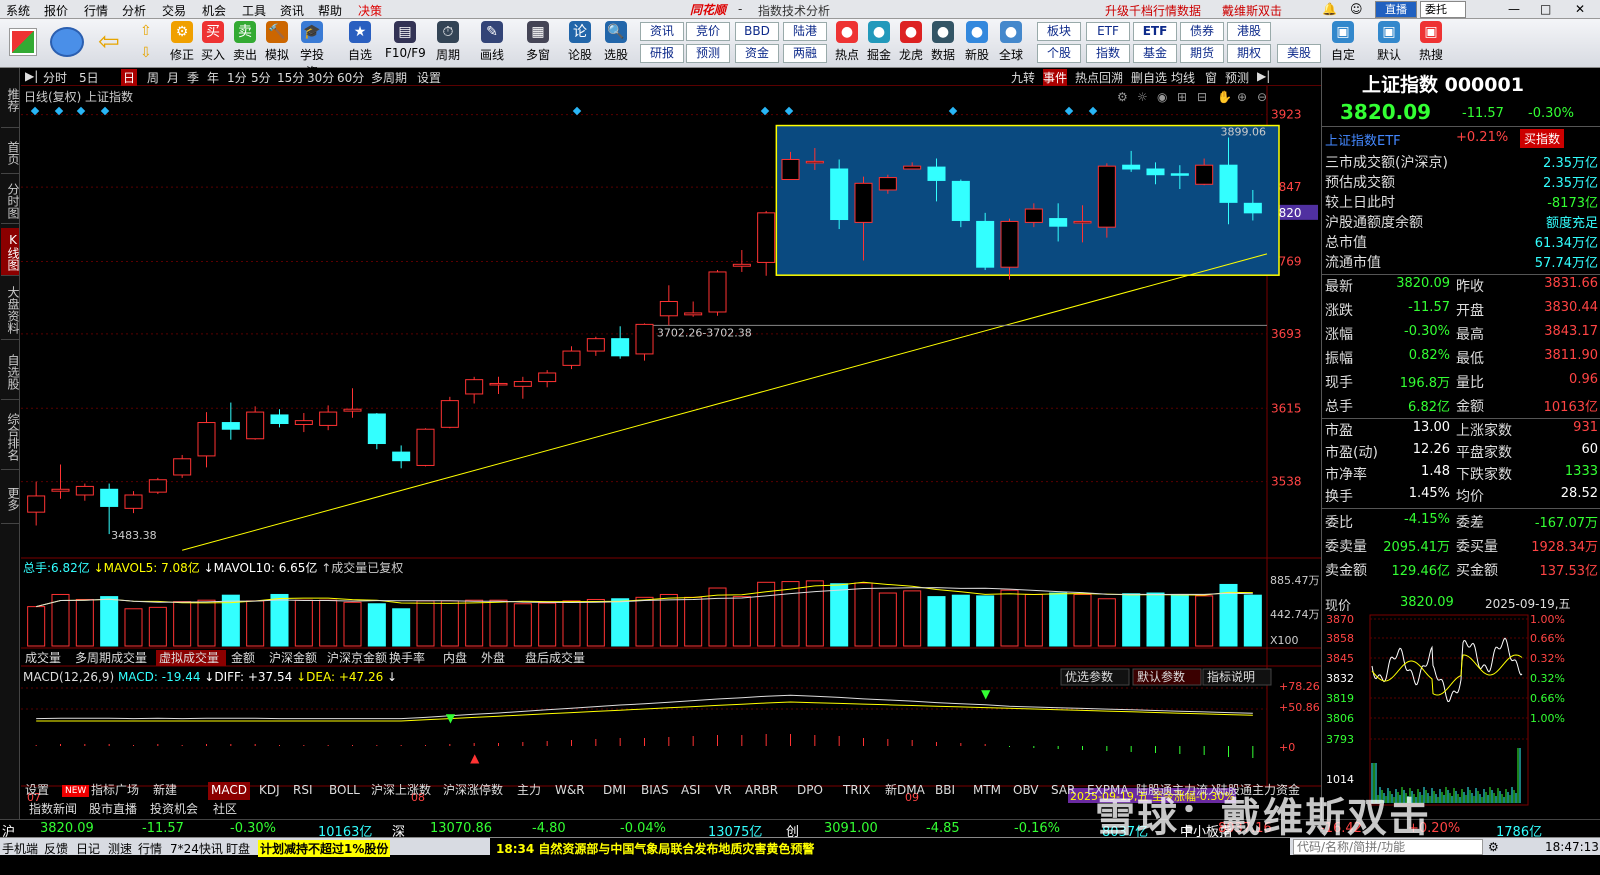 The width and height of the screenshot is (1600, 875). What do you see at coordinates (10, 100) in the screenshot?
I see `left-rail-tab: 推荐` at bounding box center [10, 100].